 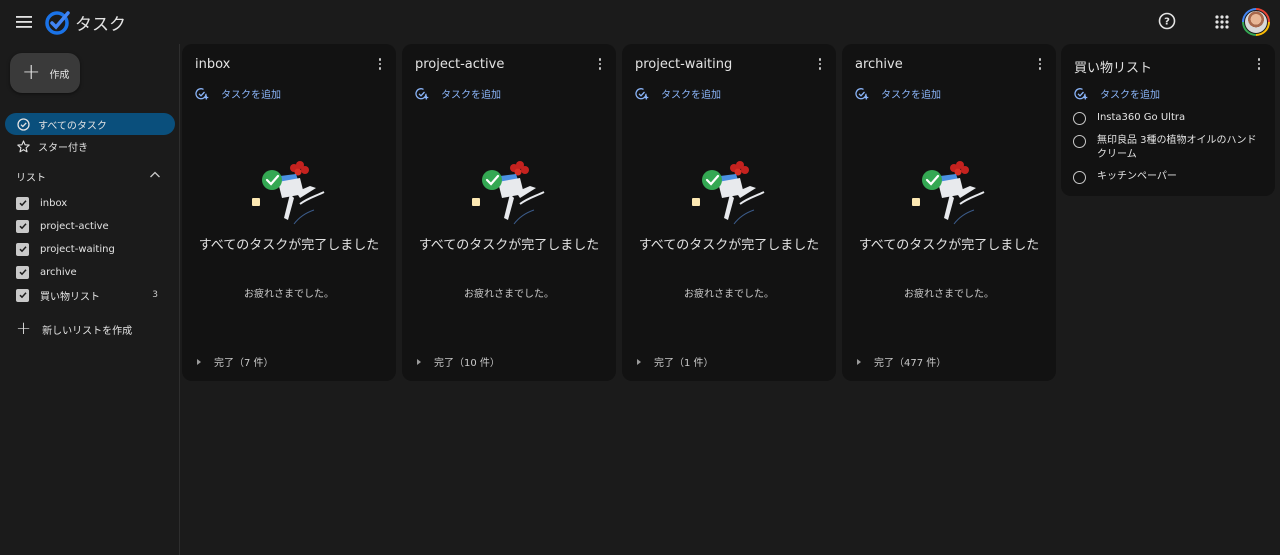 I want to click on completed-label: 完了（7 件）, so click(x=244, y=363).